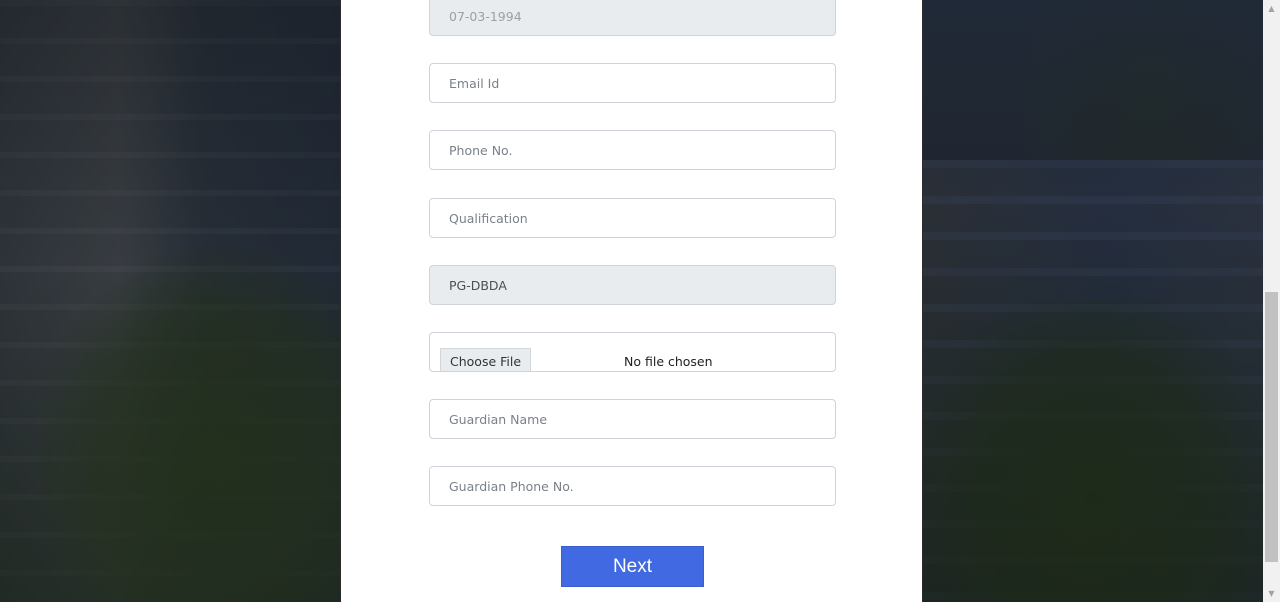  I want to click on background-trees-right, so click(1093, 451).